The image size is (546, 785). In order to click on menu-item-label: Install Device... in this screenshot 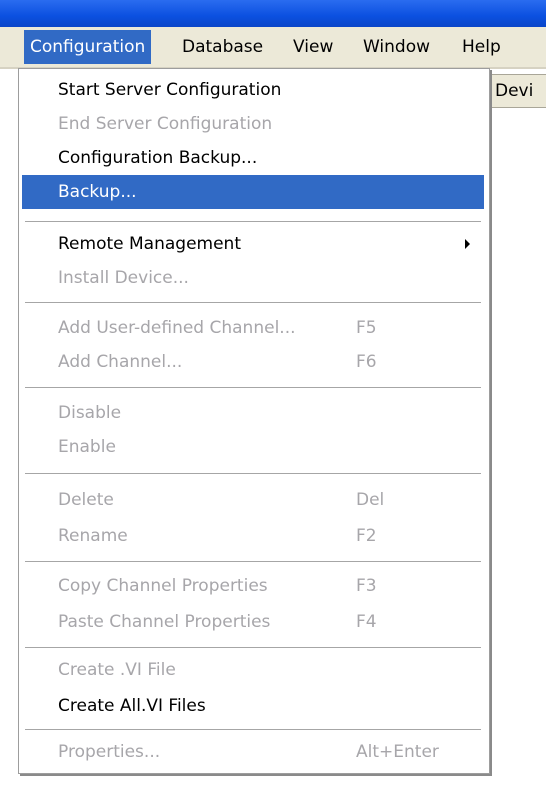, I will do `click(123, 278)`.